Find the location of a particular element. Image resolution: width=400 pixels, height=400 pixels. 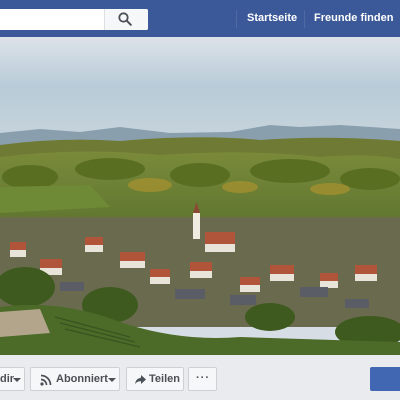

like-button-label: dir is located at coordinates (7, 379).